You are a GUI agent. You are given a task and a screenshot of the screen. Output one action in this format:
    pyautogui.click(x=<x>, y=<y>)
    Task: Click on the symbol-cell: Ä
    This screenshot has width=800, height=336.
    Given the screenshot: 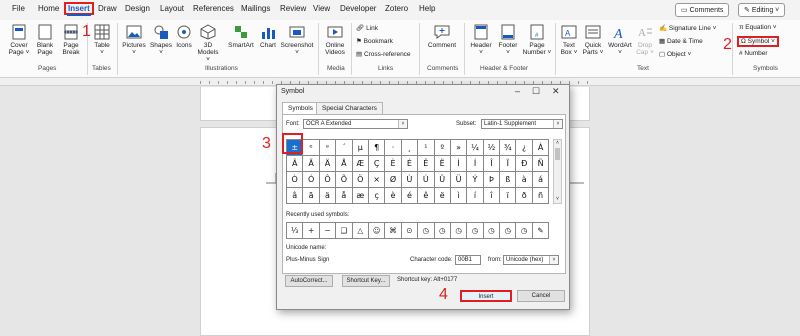 What is the action you would take?
    pyautogui.click(x=328, y=164)
    